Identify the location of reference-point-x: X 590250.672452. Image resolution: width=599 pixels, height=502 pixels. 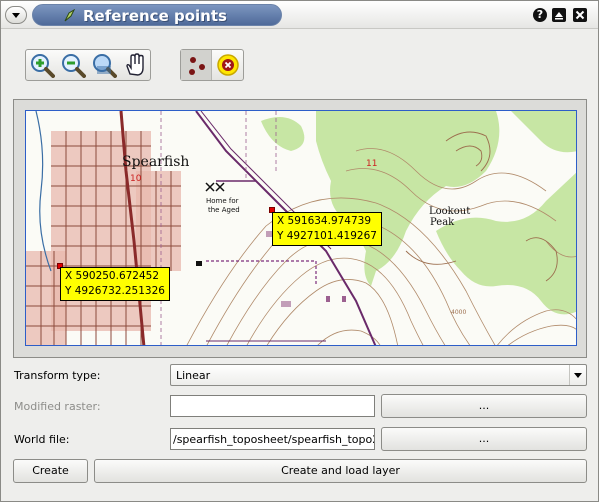
(112, 276).